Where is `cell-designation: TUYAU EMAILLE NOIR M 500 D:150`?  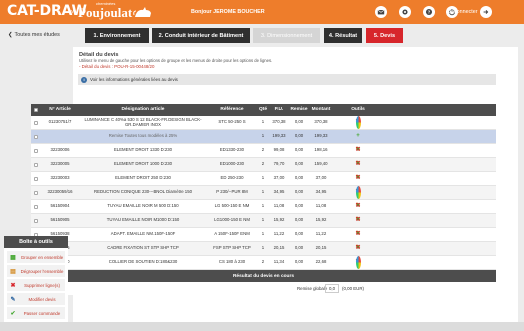
cell-designation: TUYAU EMAILLE NOIR M 500 D:150 is located at coordinates (143, 206).